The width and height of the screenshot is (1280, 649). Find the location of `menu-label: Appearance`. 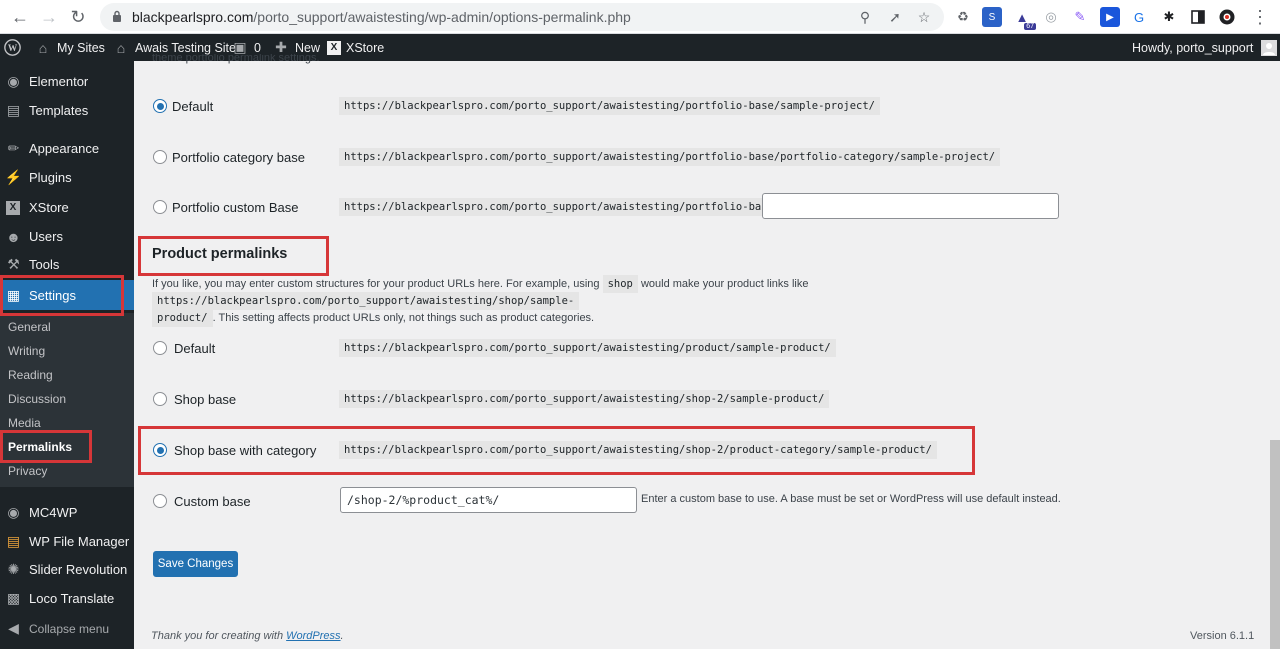

menu-label: Appearance is located at coordinates (64, 148).